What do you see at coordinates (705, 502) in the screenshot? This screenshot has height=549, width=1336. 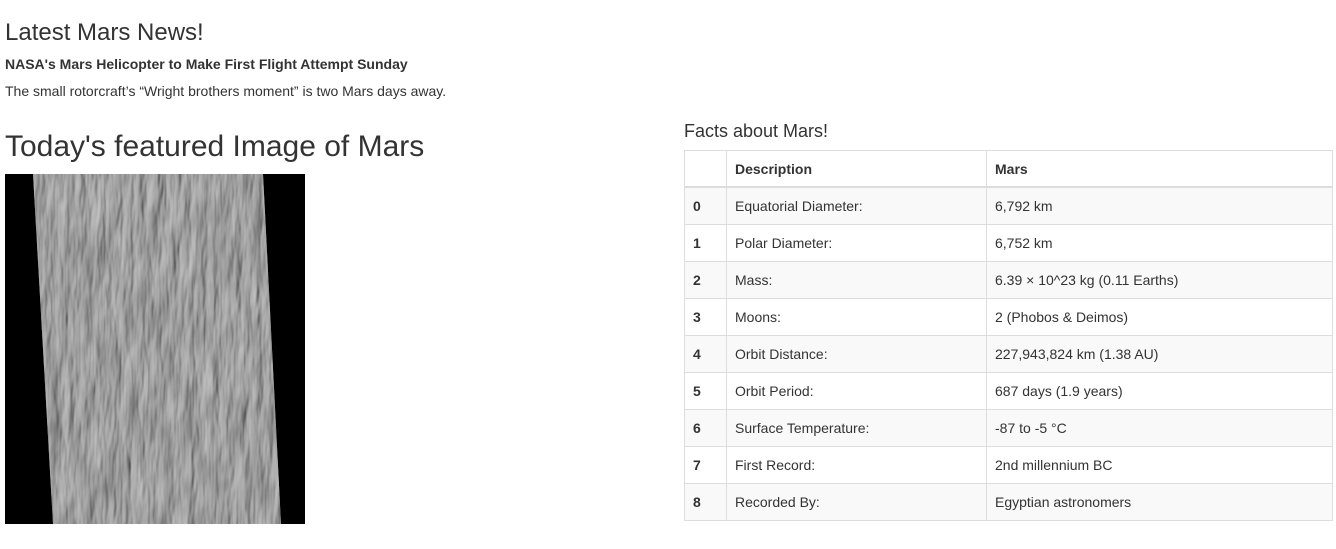 I see `row-index: 8` at bounding box center [705, 502].